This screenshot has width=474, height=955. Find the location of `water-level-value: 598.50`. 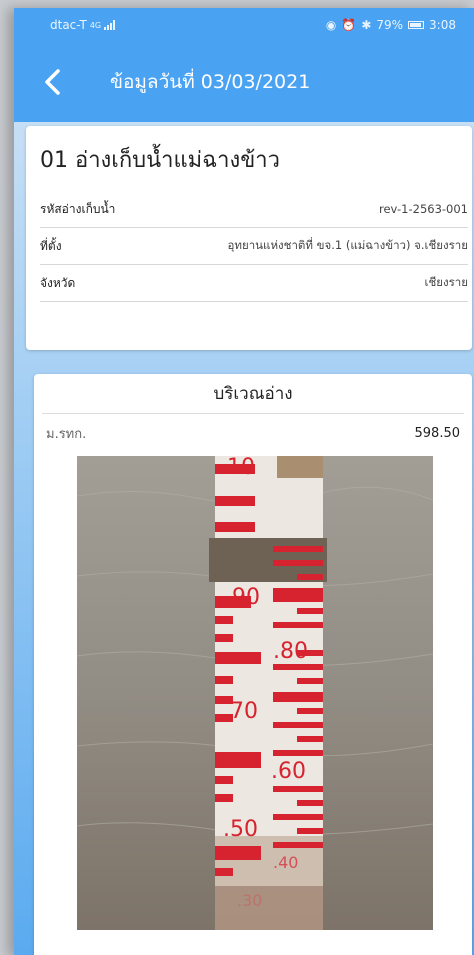

water-level-value: 598.50 is located at coordinates (437, 433).